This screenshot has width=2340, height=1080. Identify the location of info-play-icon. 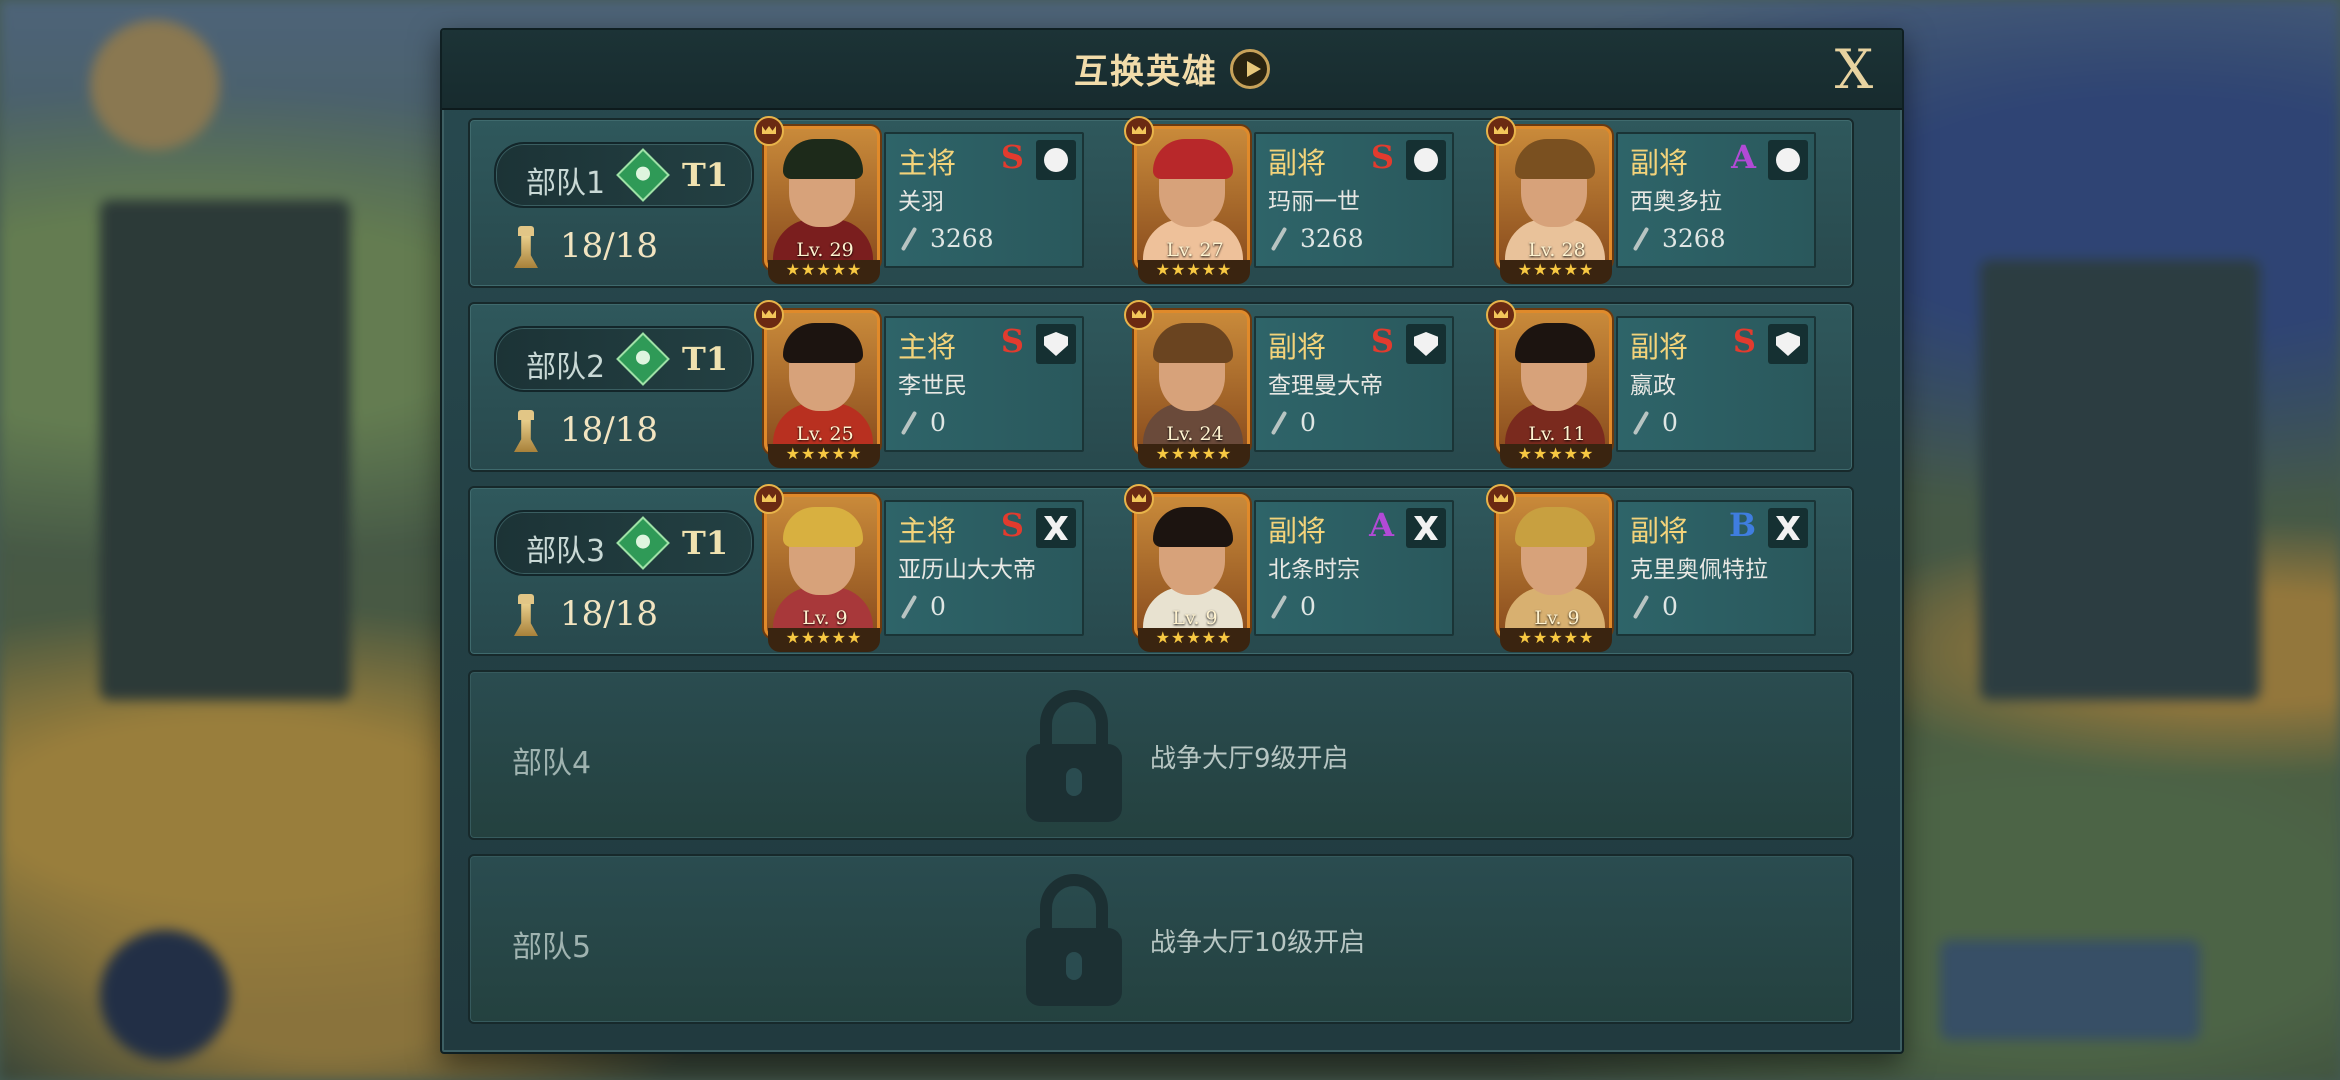
(1250, 68).